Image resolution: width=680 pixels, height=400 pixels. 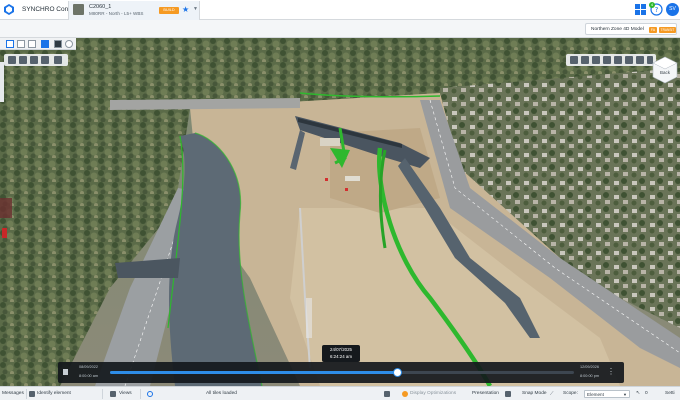 What do you see at coordinates (340, 29) in the screenshot?
I see `model-toolbar: Northern Zone 4D Model FA TRANSIT` at bounding box center [340, 29].